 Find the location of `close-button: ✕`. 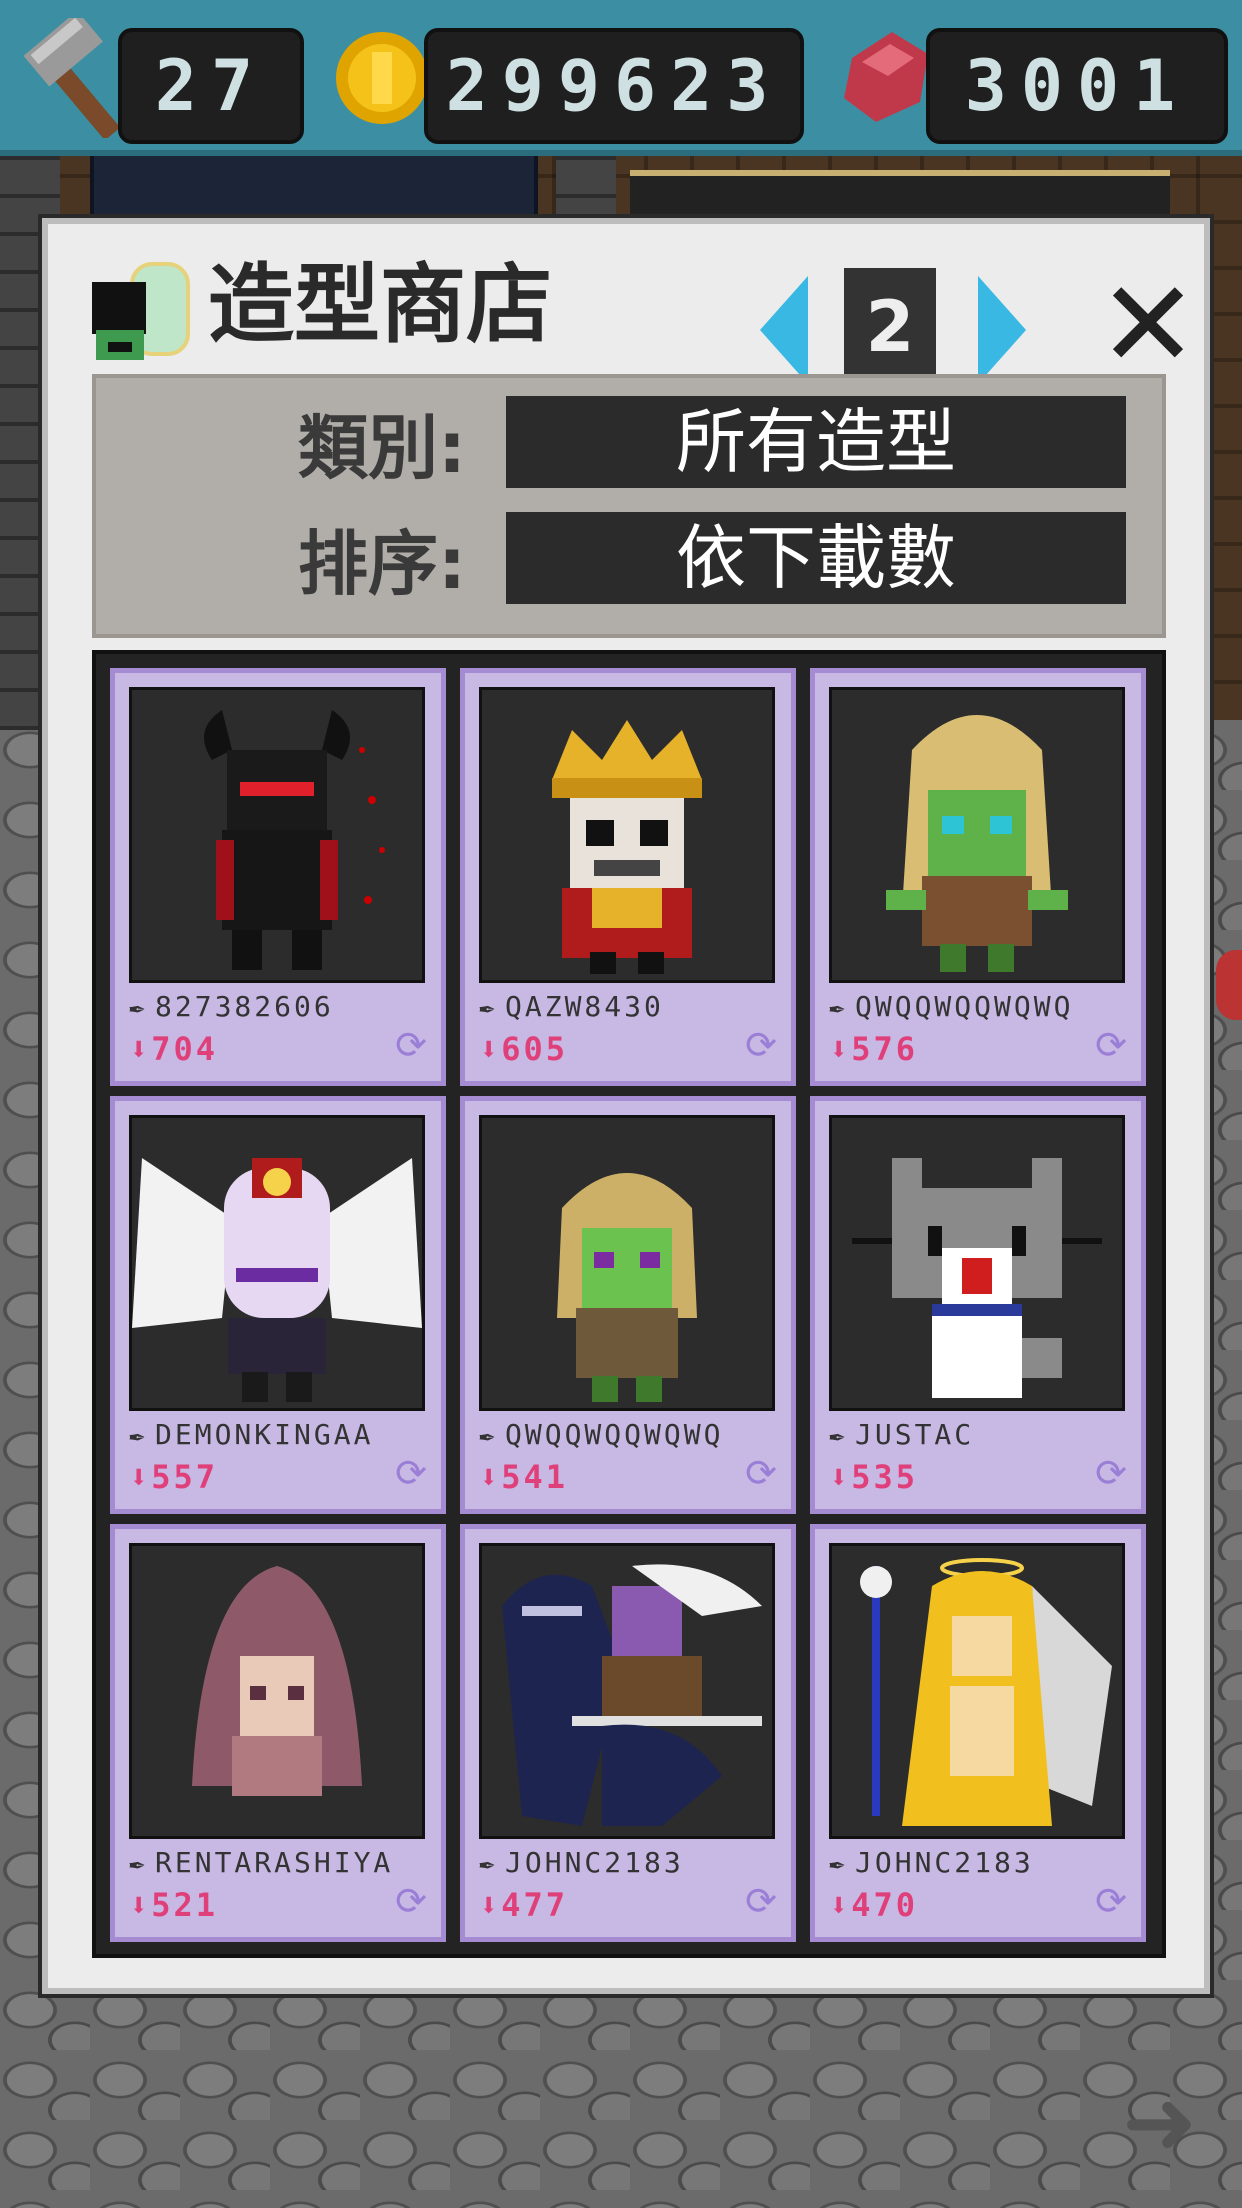

close-button: ✕ is located at coordinates (1148, 326).